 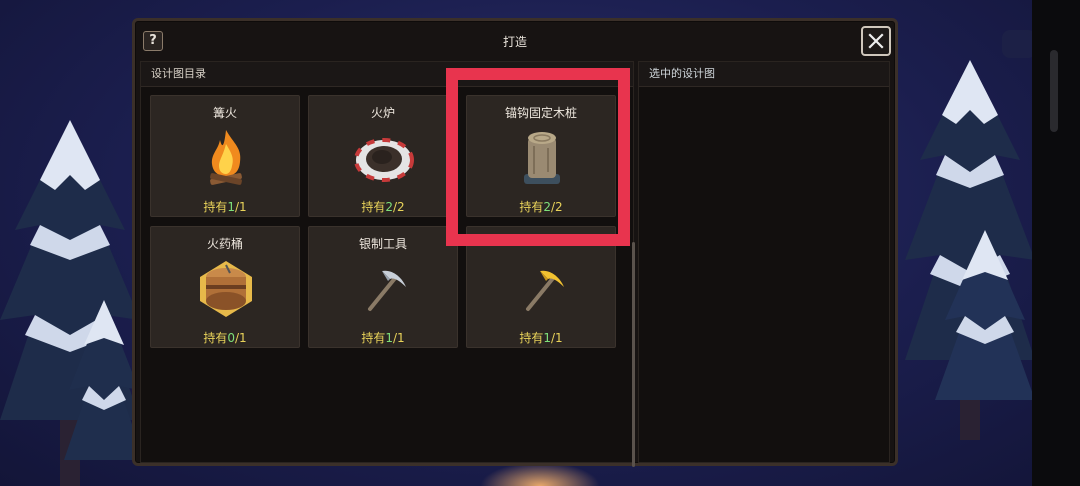 I want to click on held-total: /2, so click(x=398, y=207).